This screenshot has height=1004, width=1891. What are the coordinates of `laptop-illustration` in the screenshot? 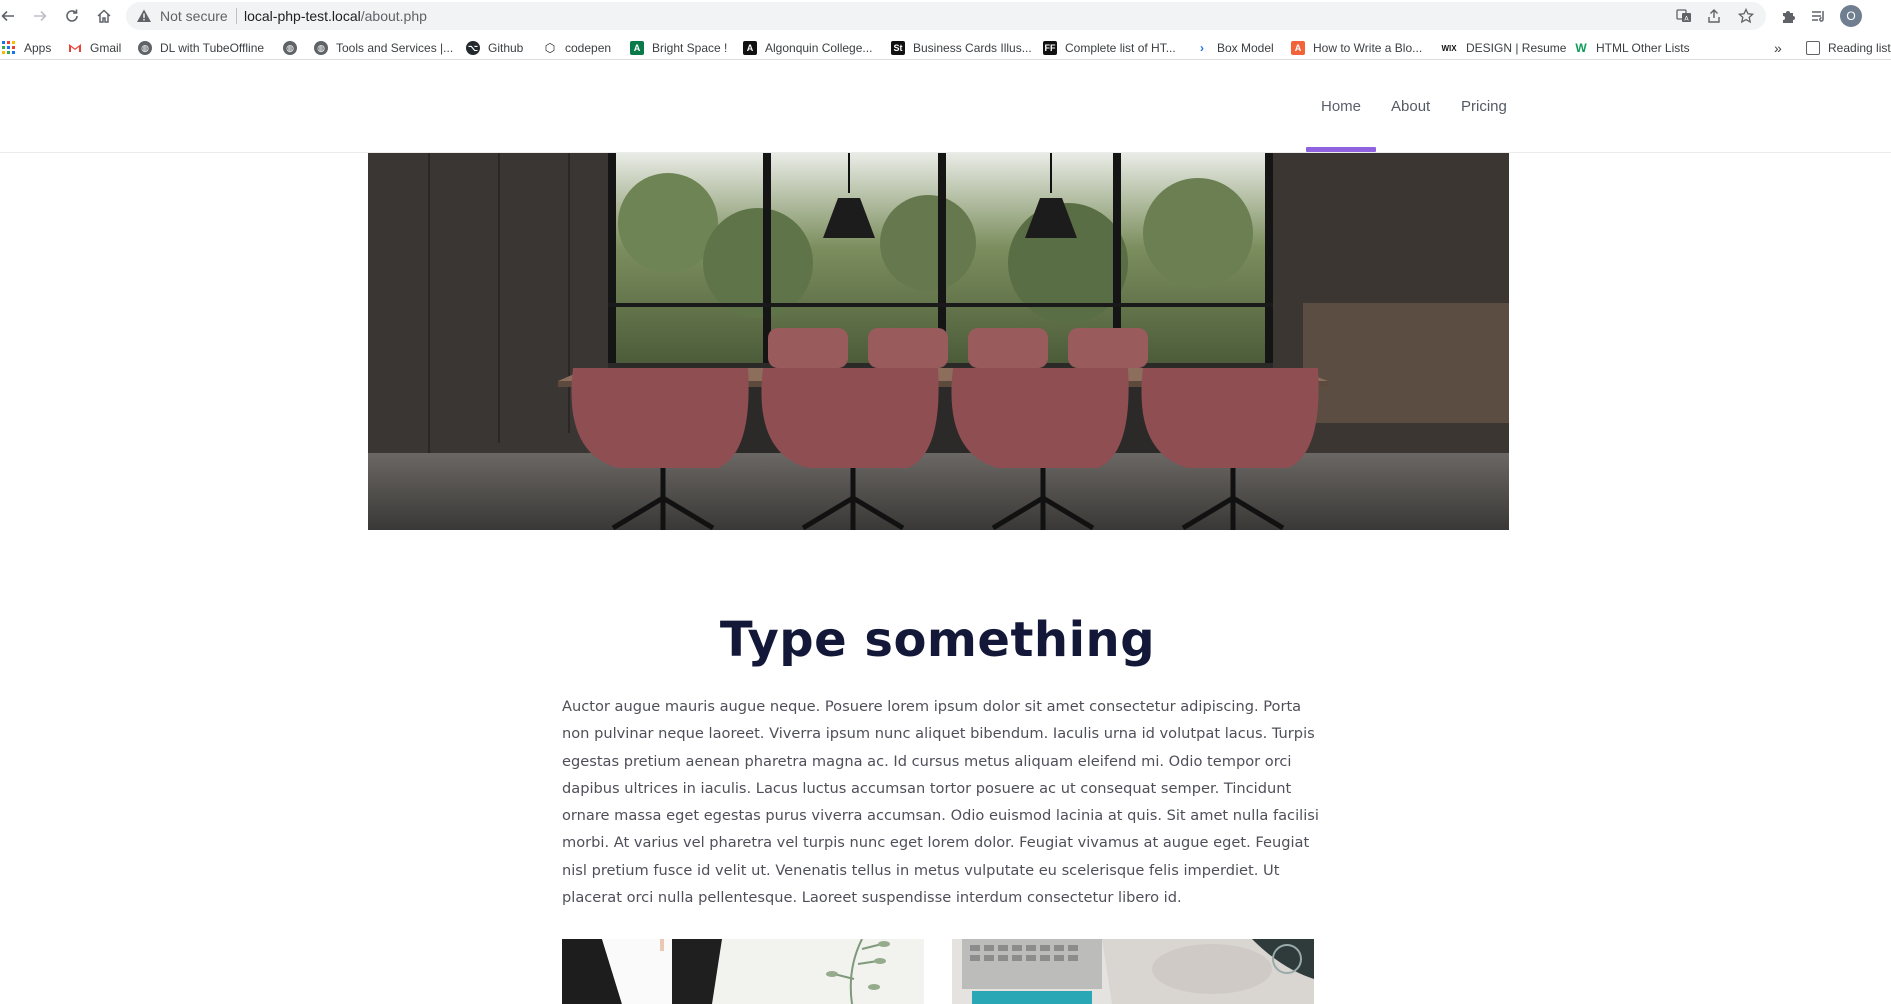 It's located at (1133, 971).